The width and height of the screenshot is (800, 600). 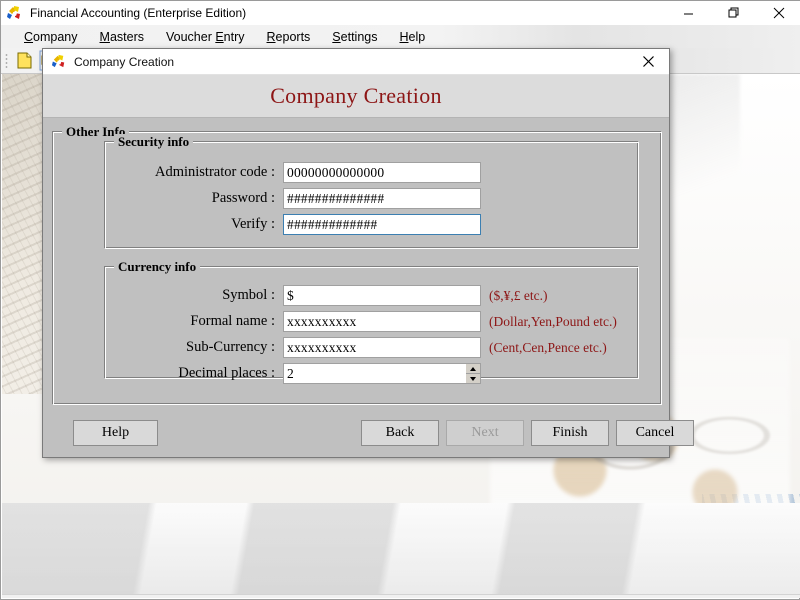 I want to click on field-row-administrator-code: Administrator code : 00000000000000, so click(x=293, y=172).